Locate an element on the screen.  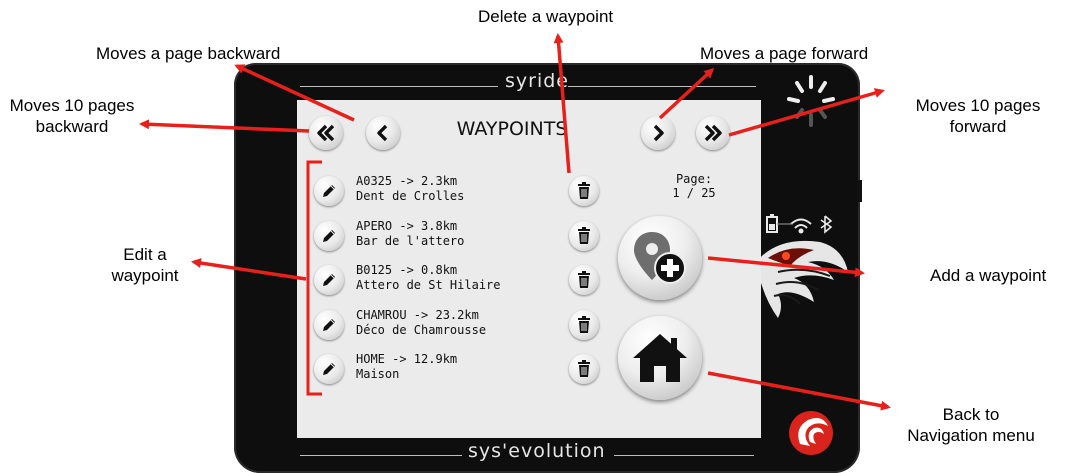
annotation-home: Back to Navigation menu is located at coordinates (971, 425).